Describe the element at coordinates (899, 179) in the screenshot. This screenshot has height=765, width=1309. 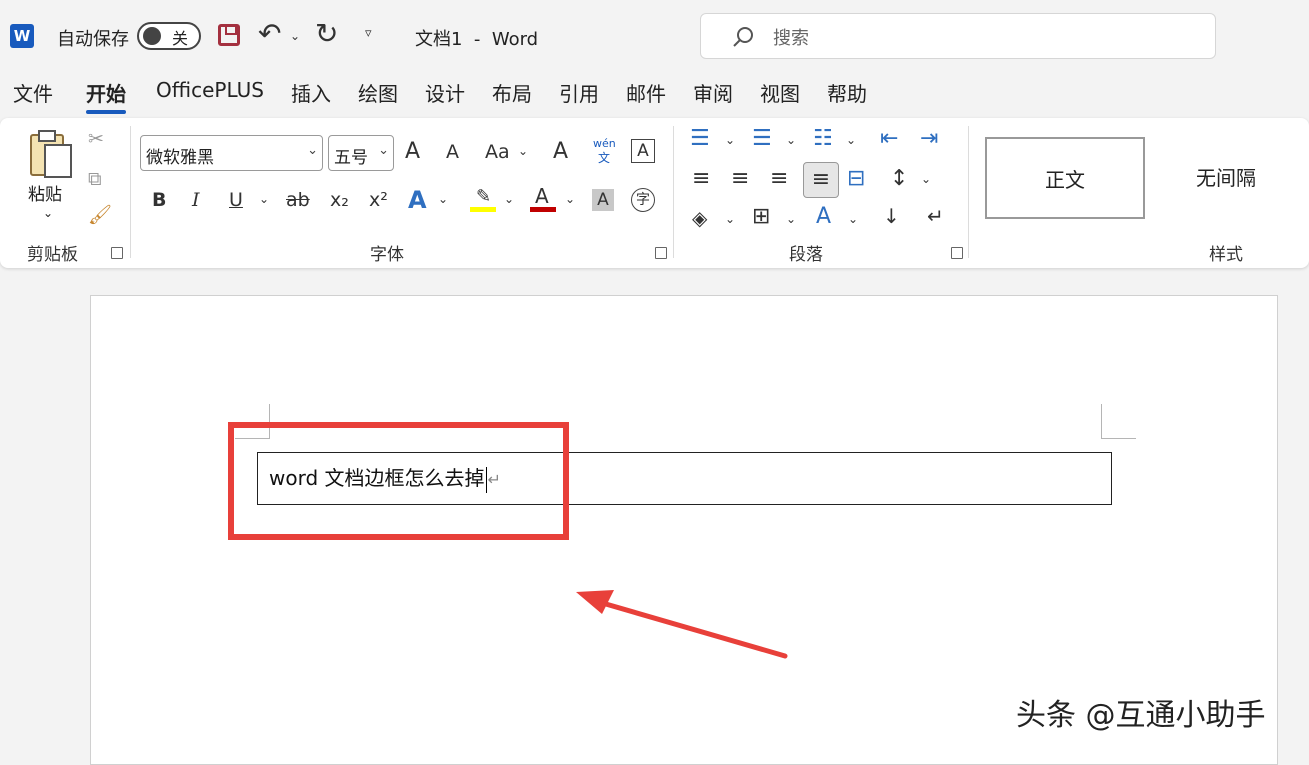
I see `line-spacing-icon: ↕` at that location.